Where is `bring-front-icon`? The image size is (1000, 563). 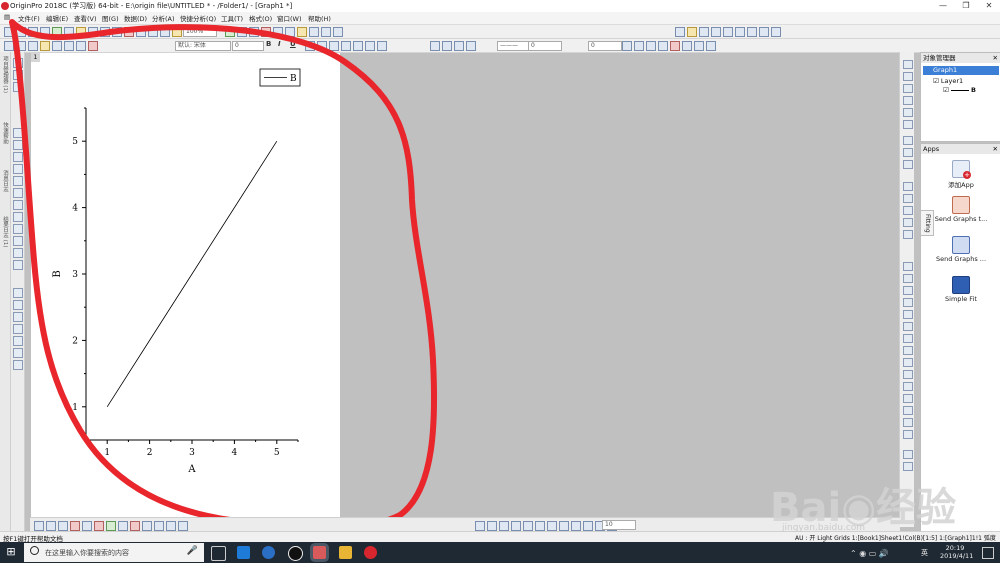 bring-front-icon is located at coordinates (692, 32).